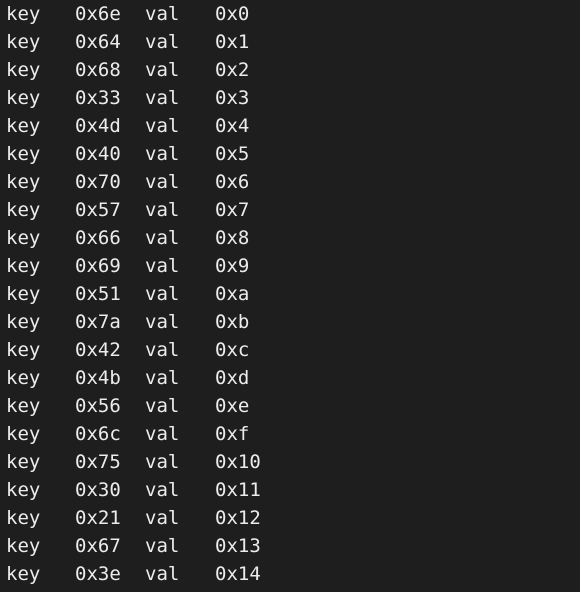  What do you see at coordinates (98, 322) in the screenshot?
I see `key-value: 0x7a` at bounding box center [98, 322].